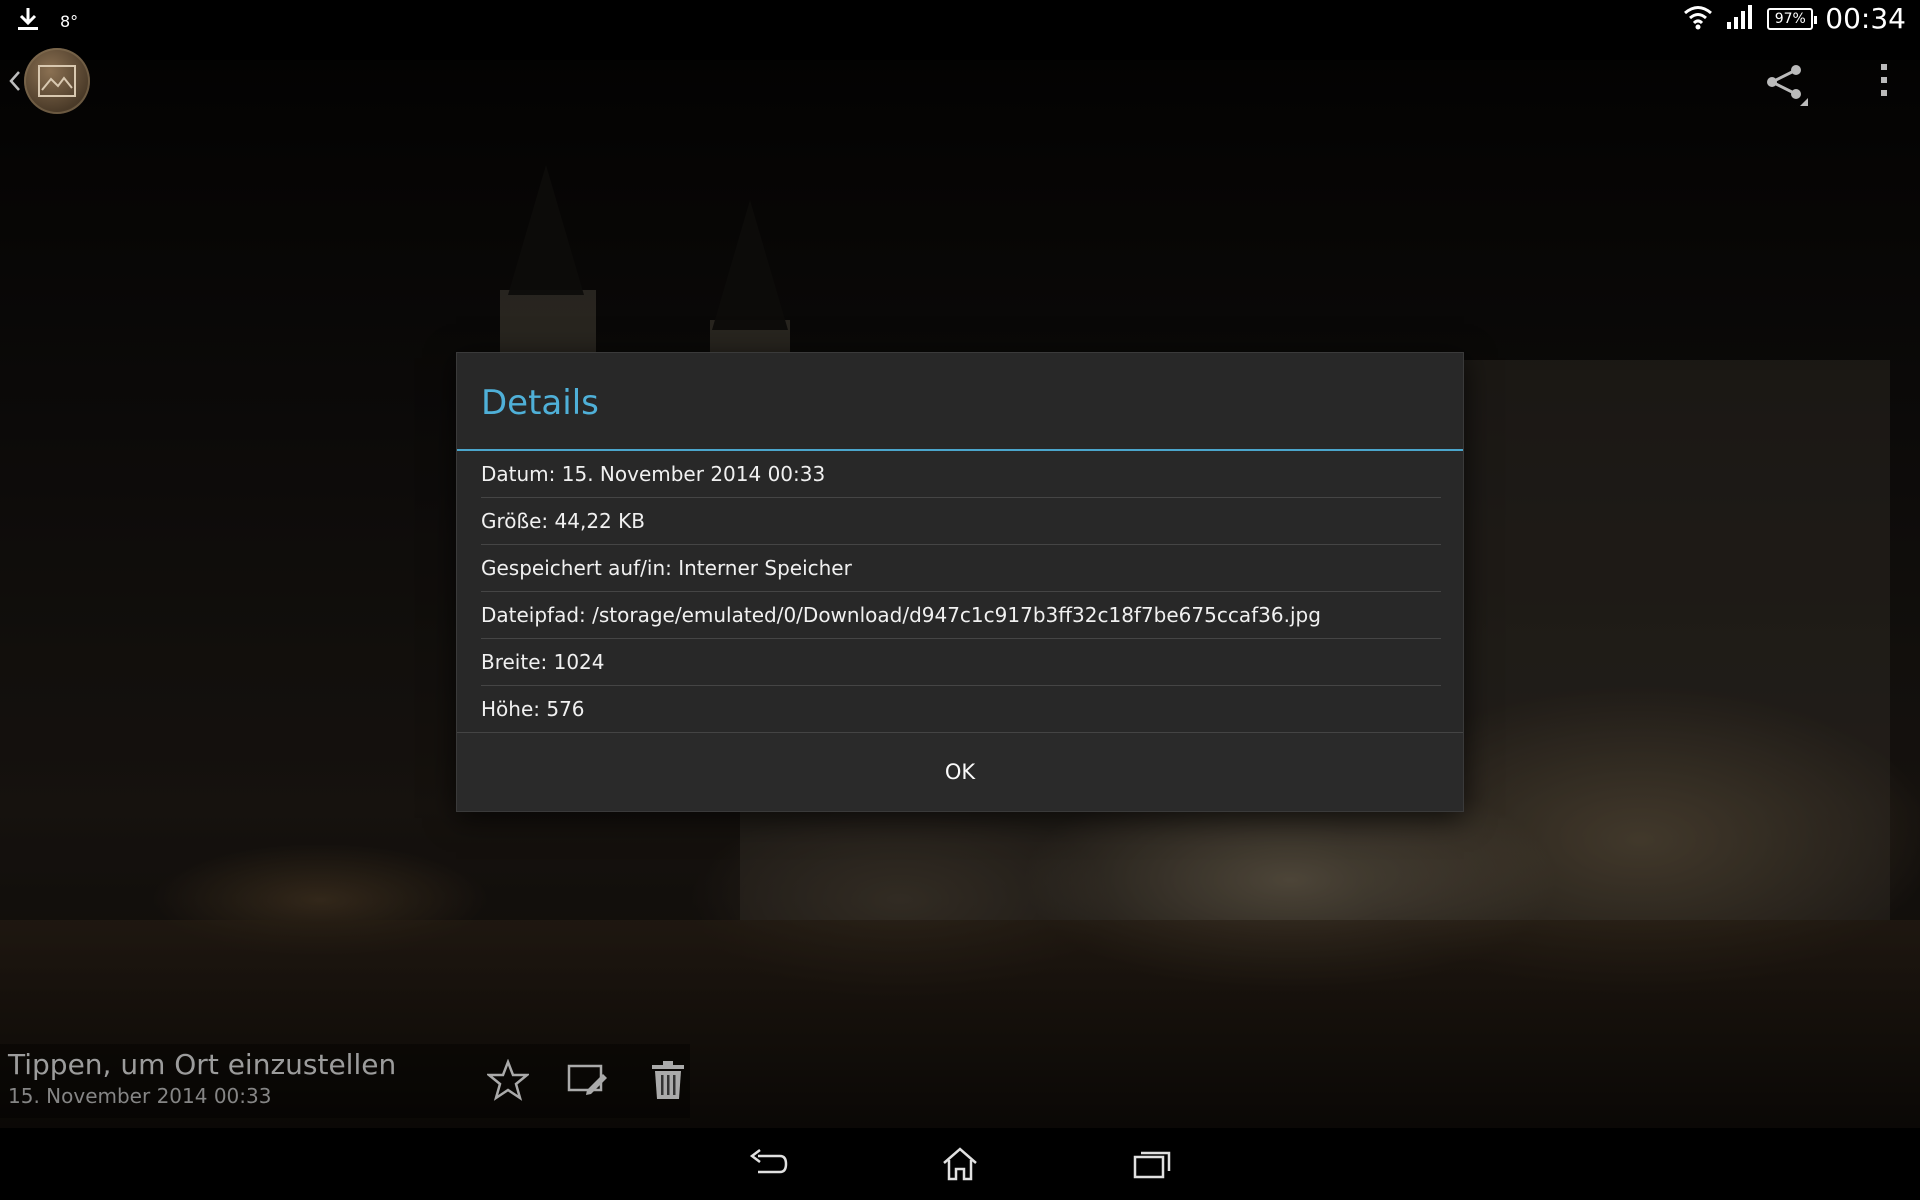 The image size is (1920, 1200). I want to click on share-icon, so click(1786, 84).